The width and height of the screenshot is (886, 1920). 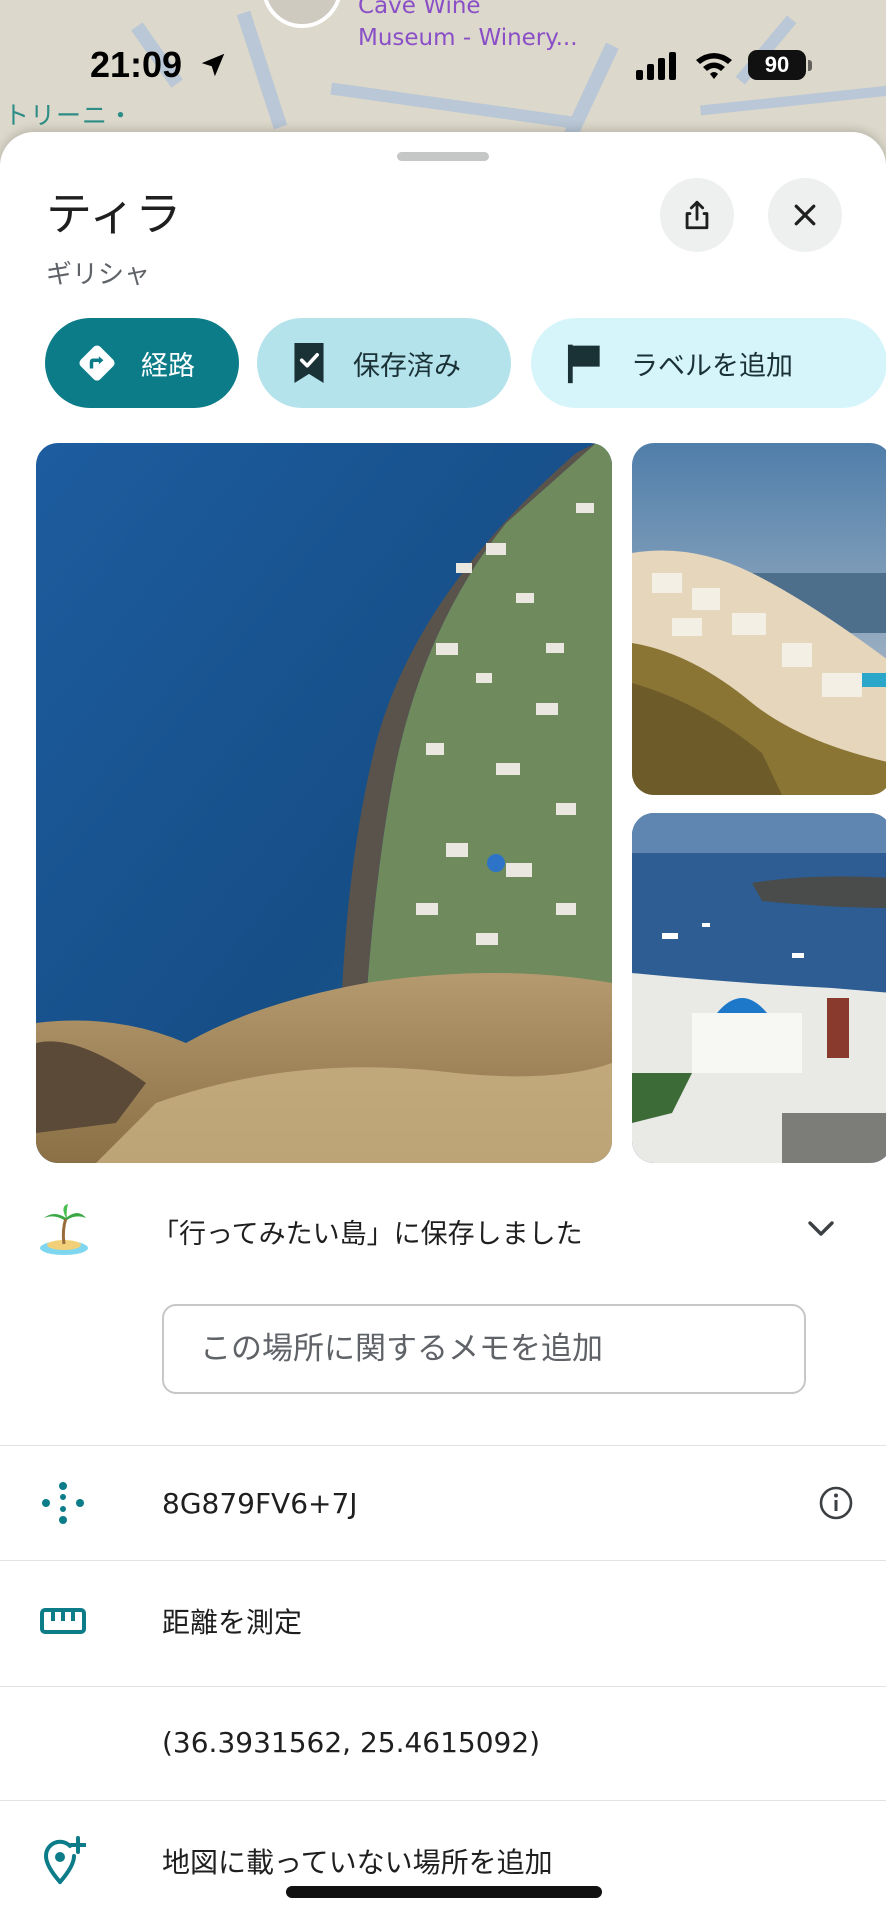 I want to click on memo-input, so click(x=484, y=1349).